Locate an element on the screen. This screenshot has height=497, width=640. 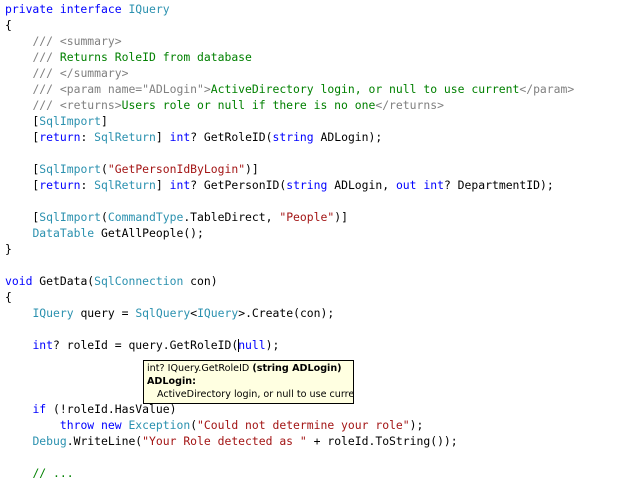
code-token: /// <returns> is located at coordinates (77, 105).